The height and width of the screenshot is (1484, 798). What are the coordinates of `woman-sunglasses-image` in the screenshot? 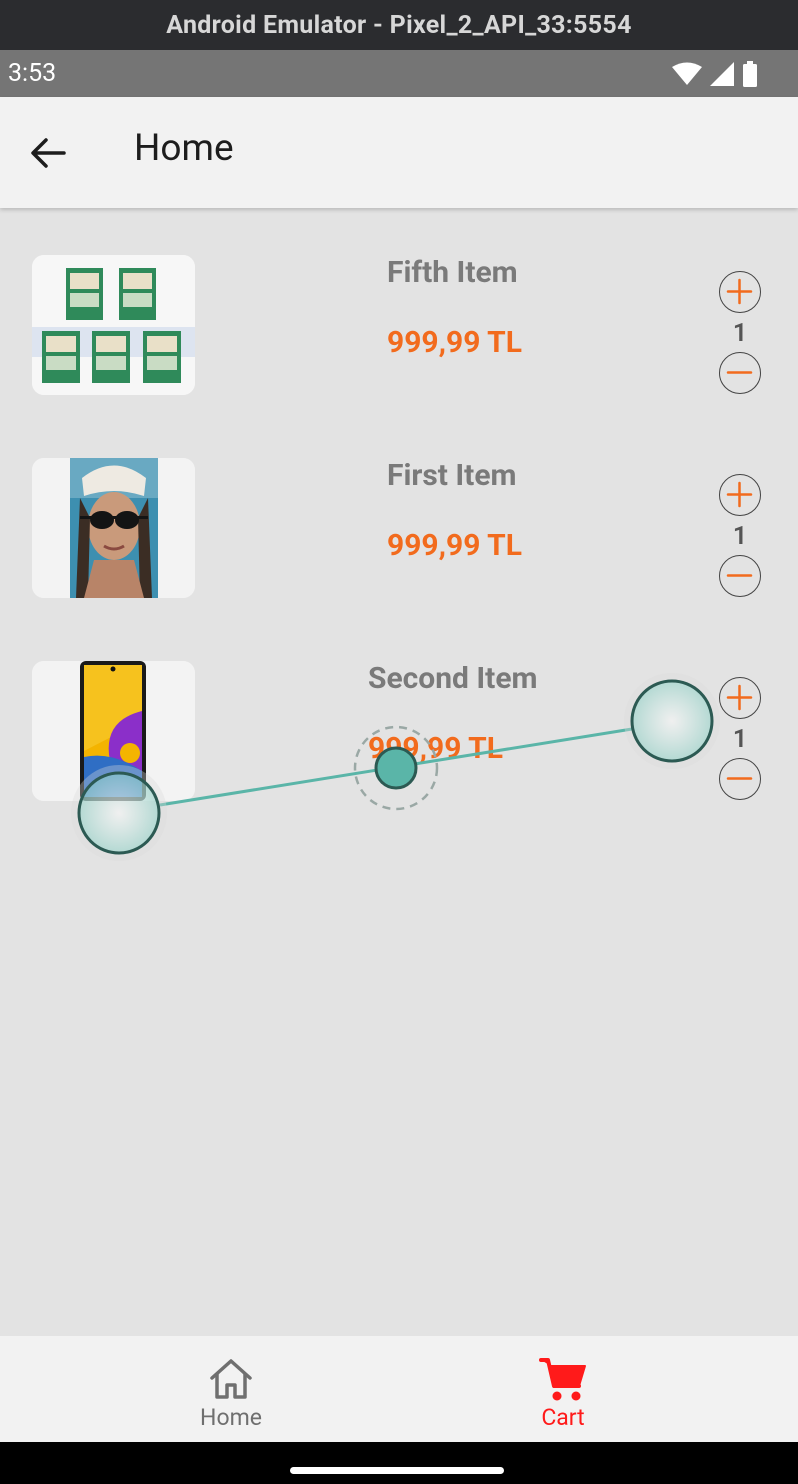 It's located at (113, 528).